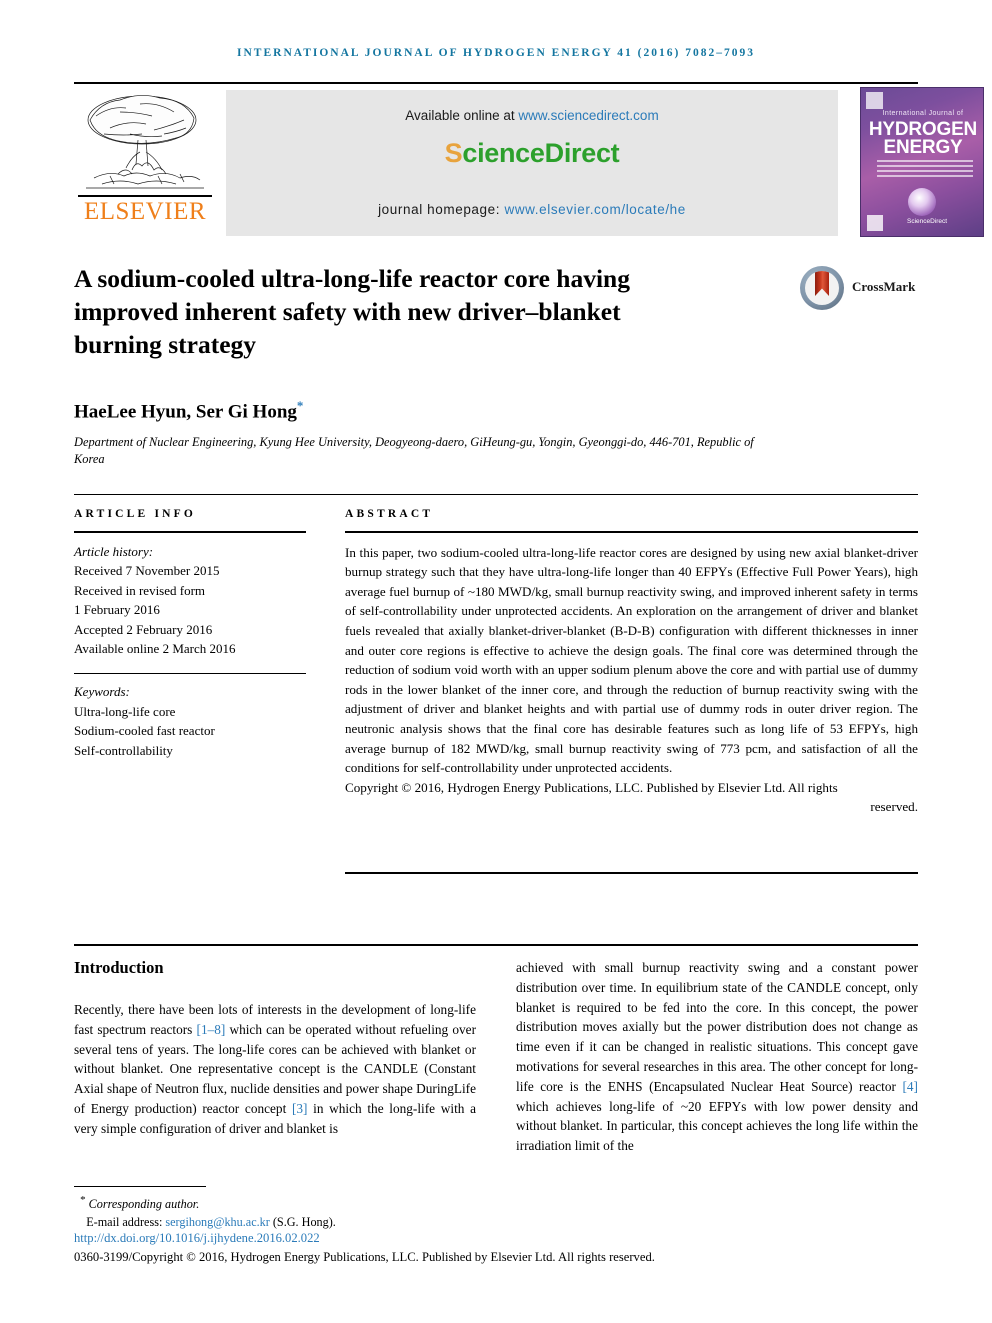 The height and width of the screenshot is (1323, 992). What do you see at coordinates (631, 532) in the screenshot?
I see `abstract-rule` at bounding box center [631, 532].